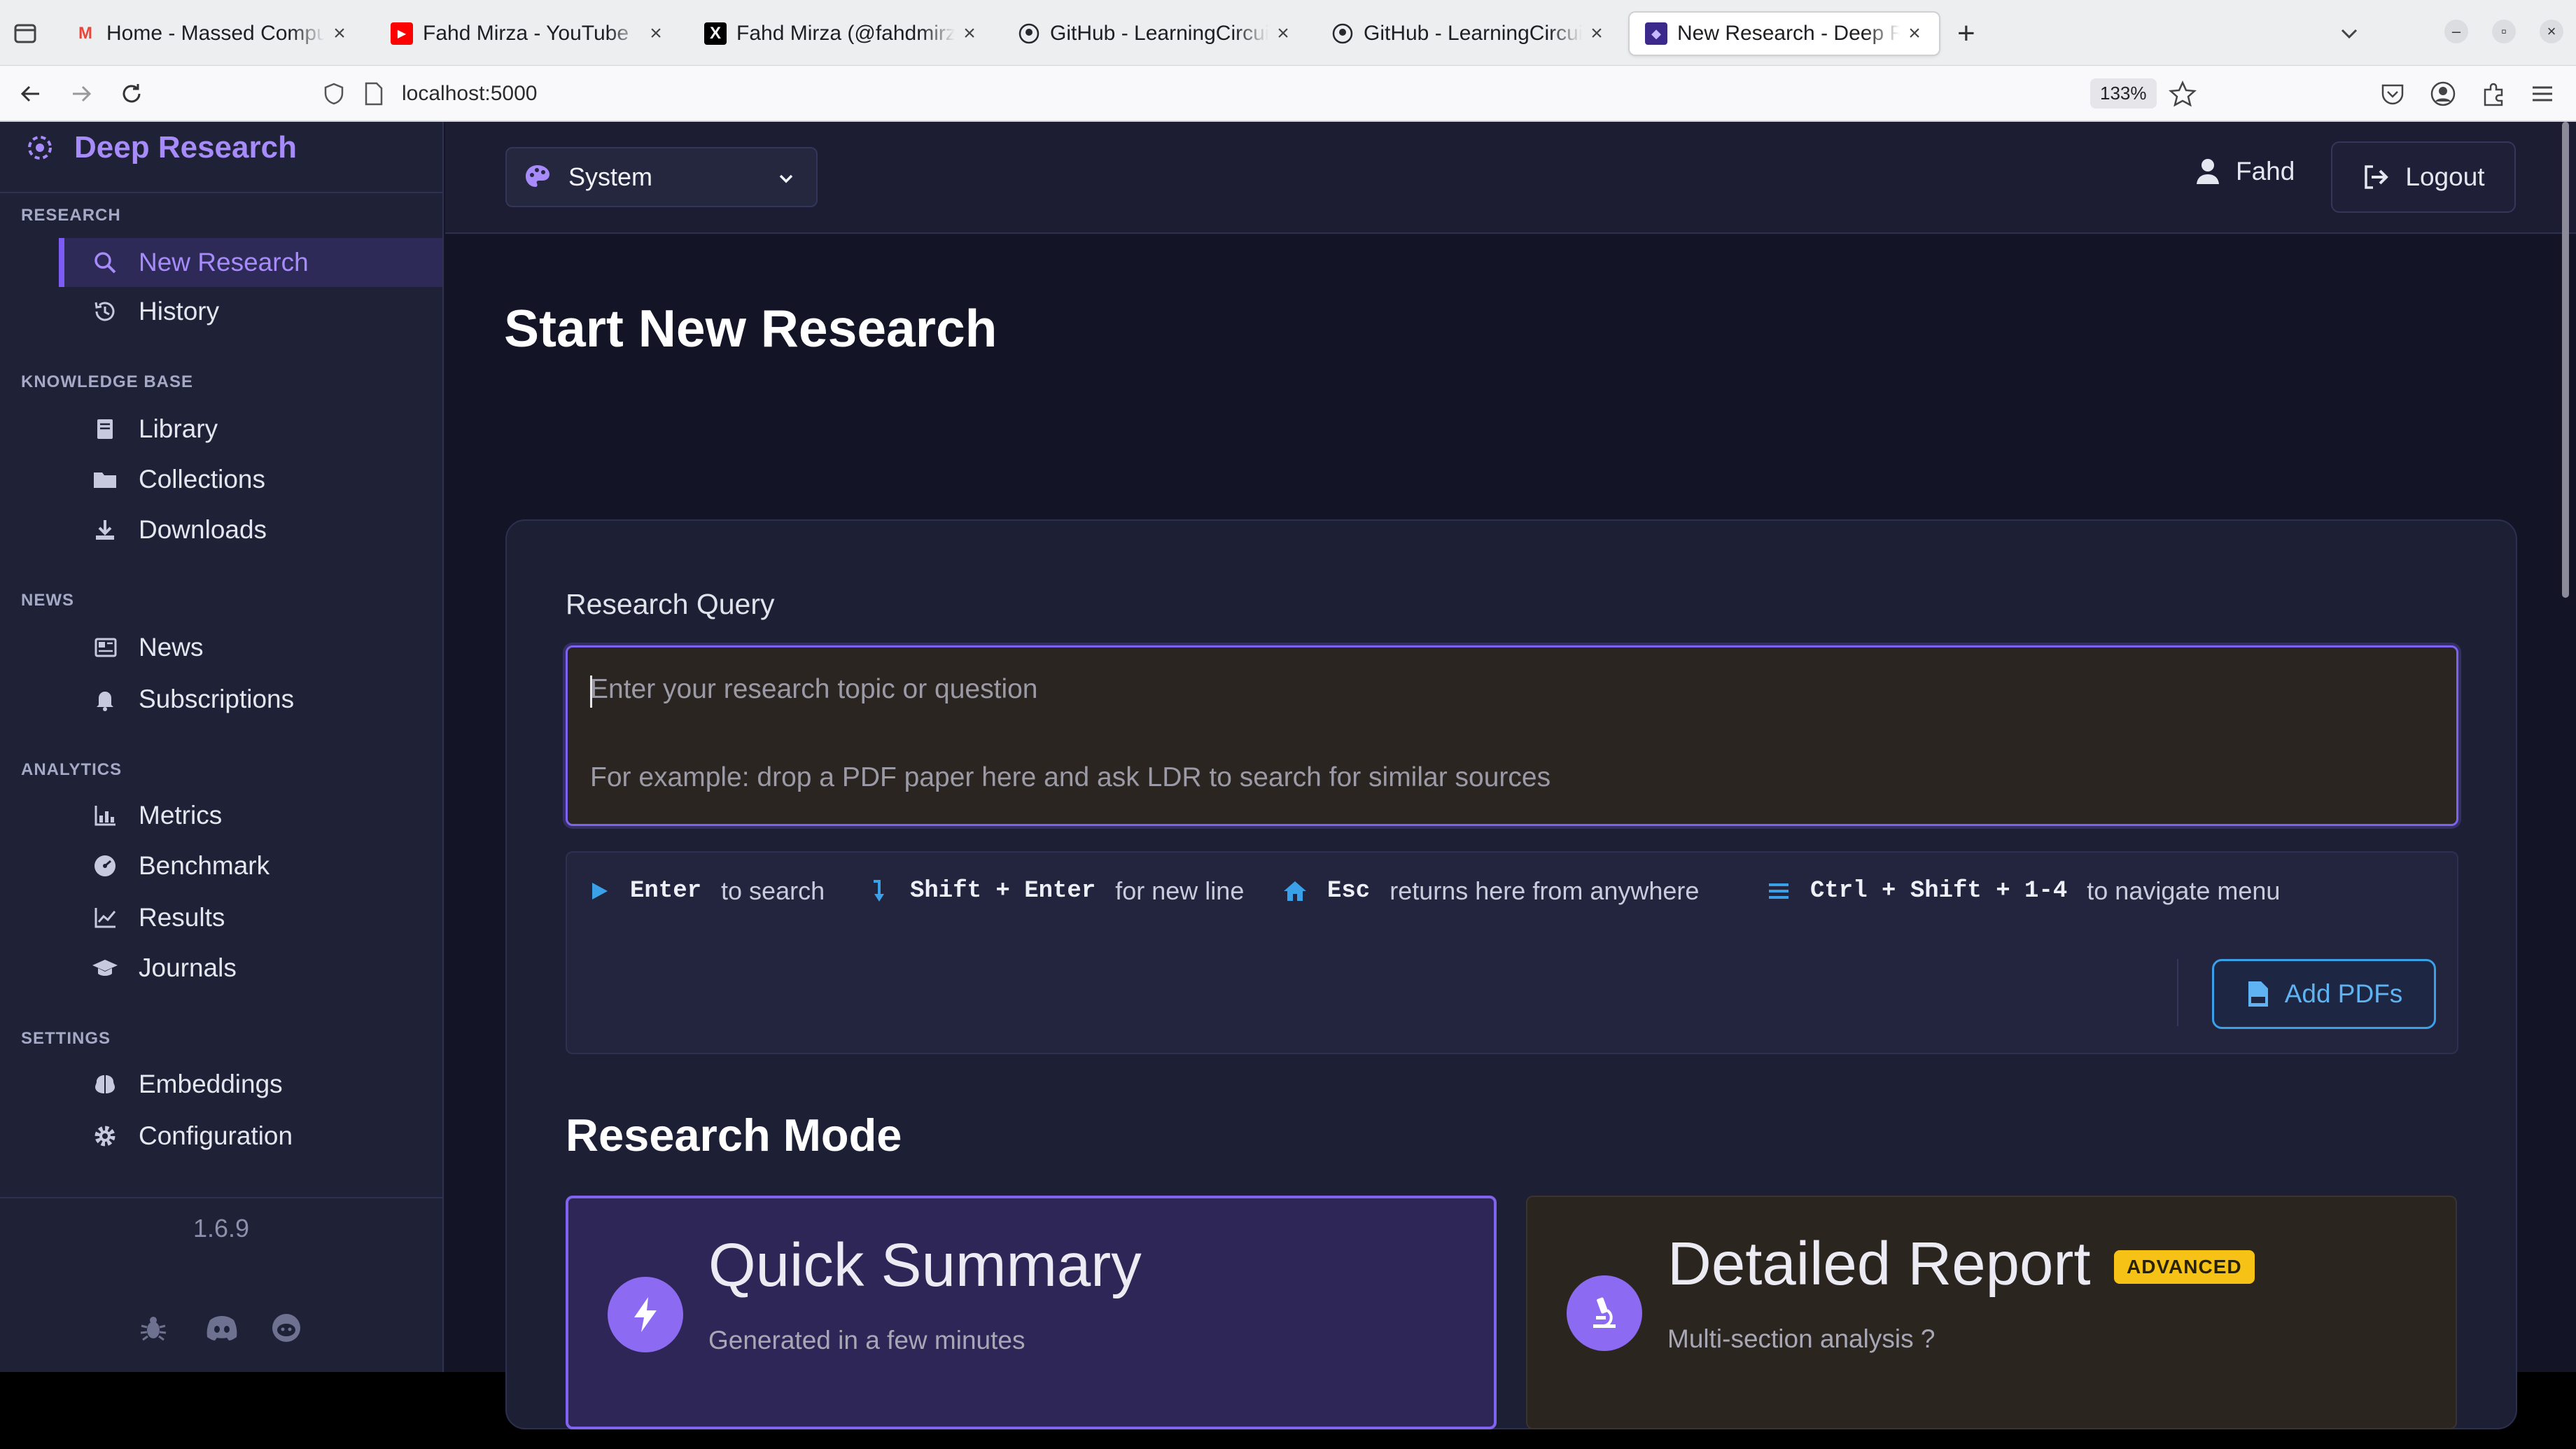 Image resolution: width=2576 pixels, height=1449 pixels. I want to click on query-placeholder: Enter your research topic or question, so click(814, 689).